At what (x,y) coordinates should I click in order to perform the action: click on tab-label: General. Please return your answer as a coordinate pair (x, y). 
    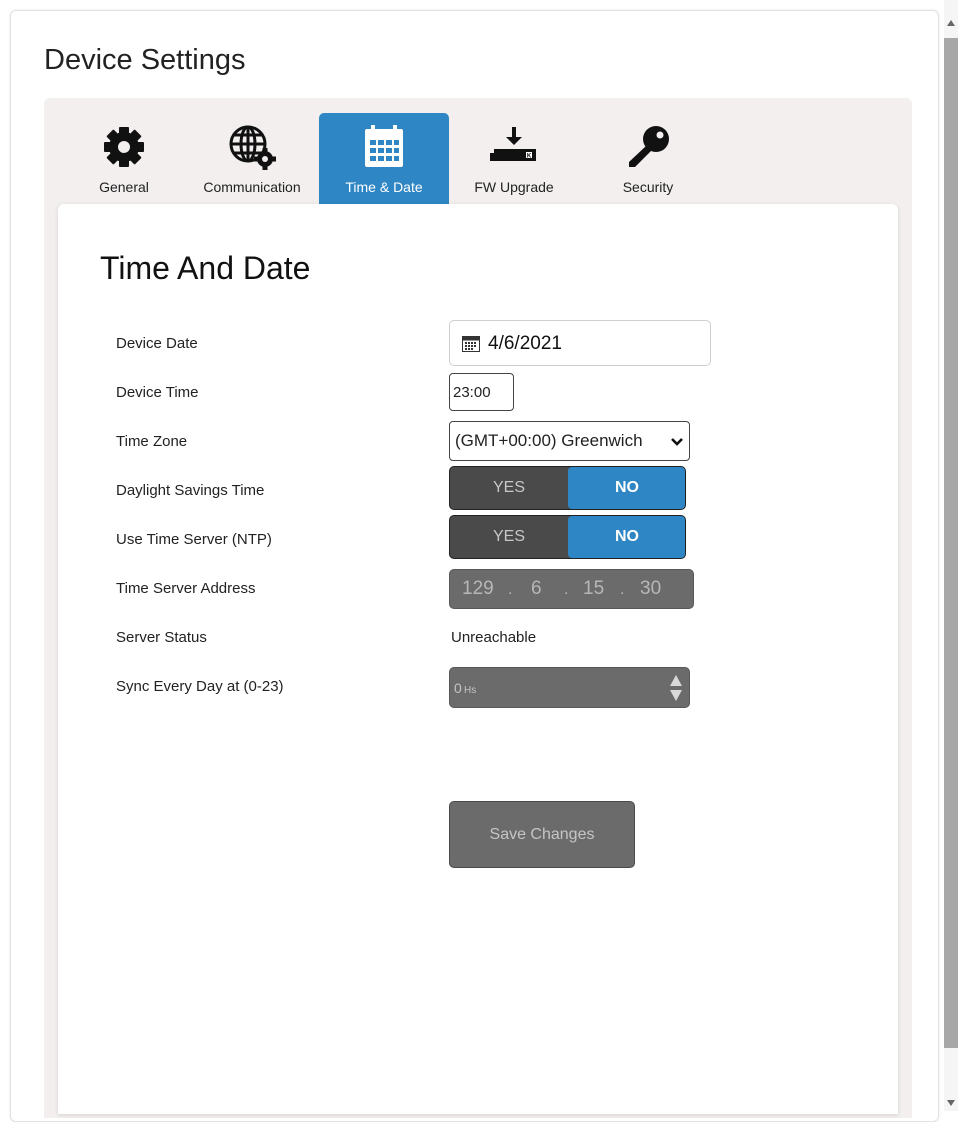
    Looking at the image, I should click on (124, 187).